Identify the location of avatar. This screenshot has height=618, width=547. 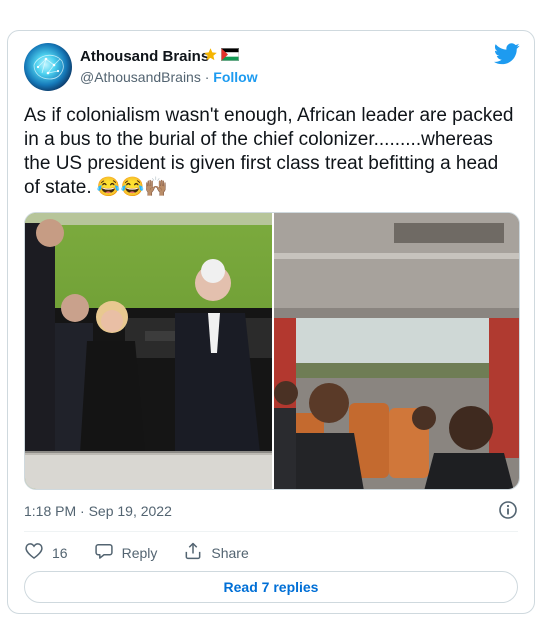
(48, 67).